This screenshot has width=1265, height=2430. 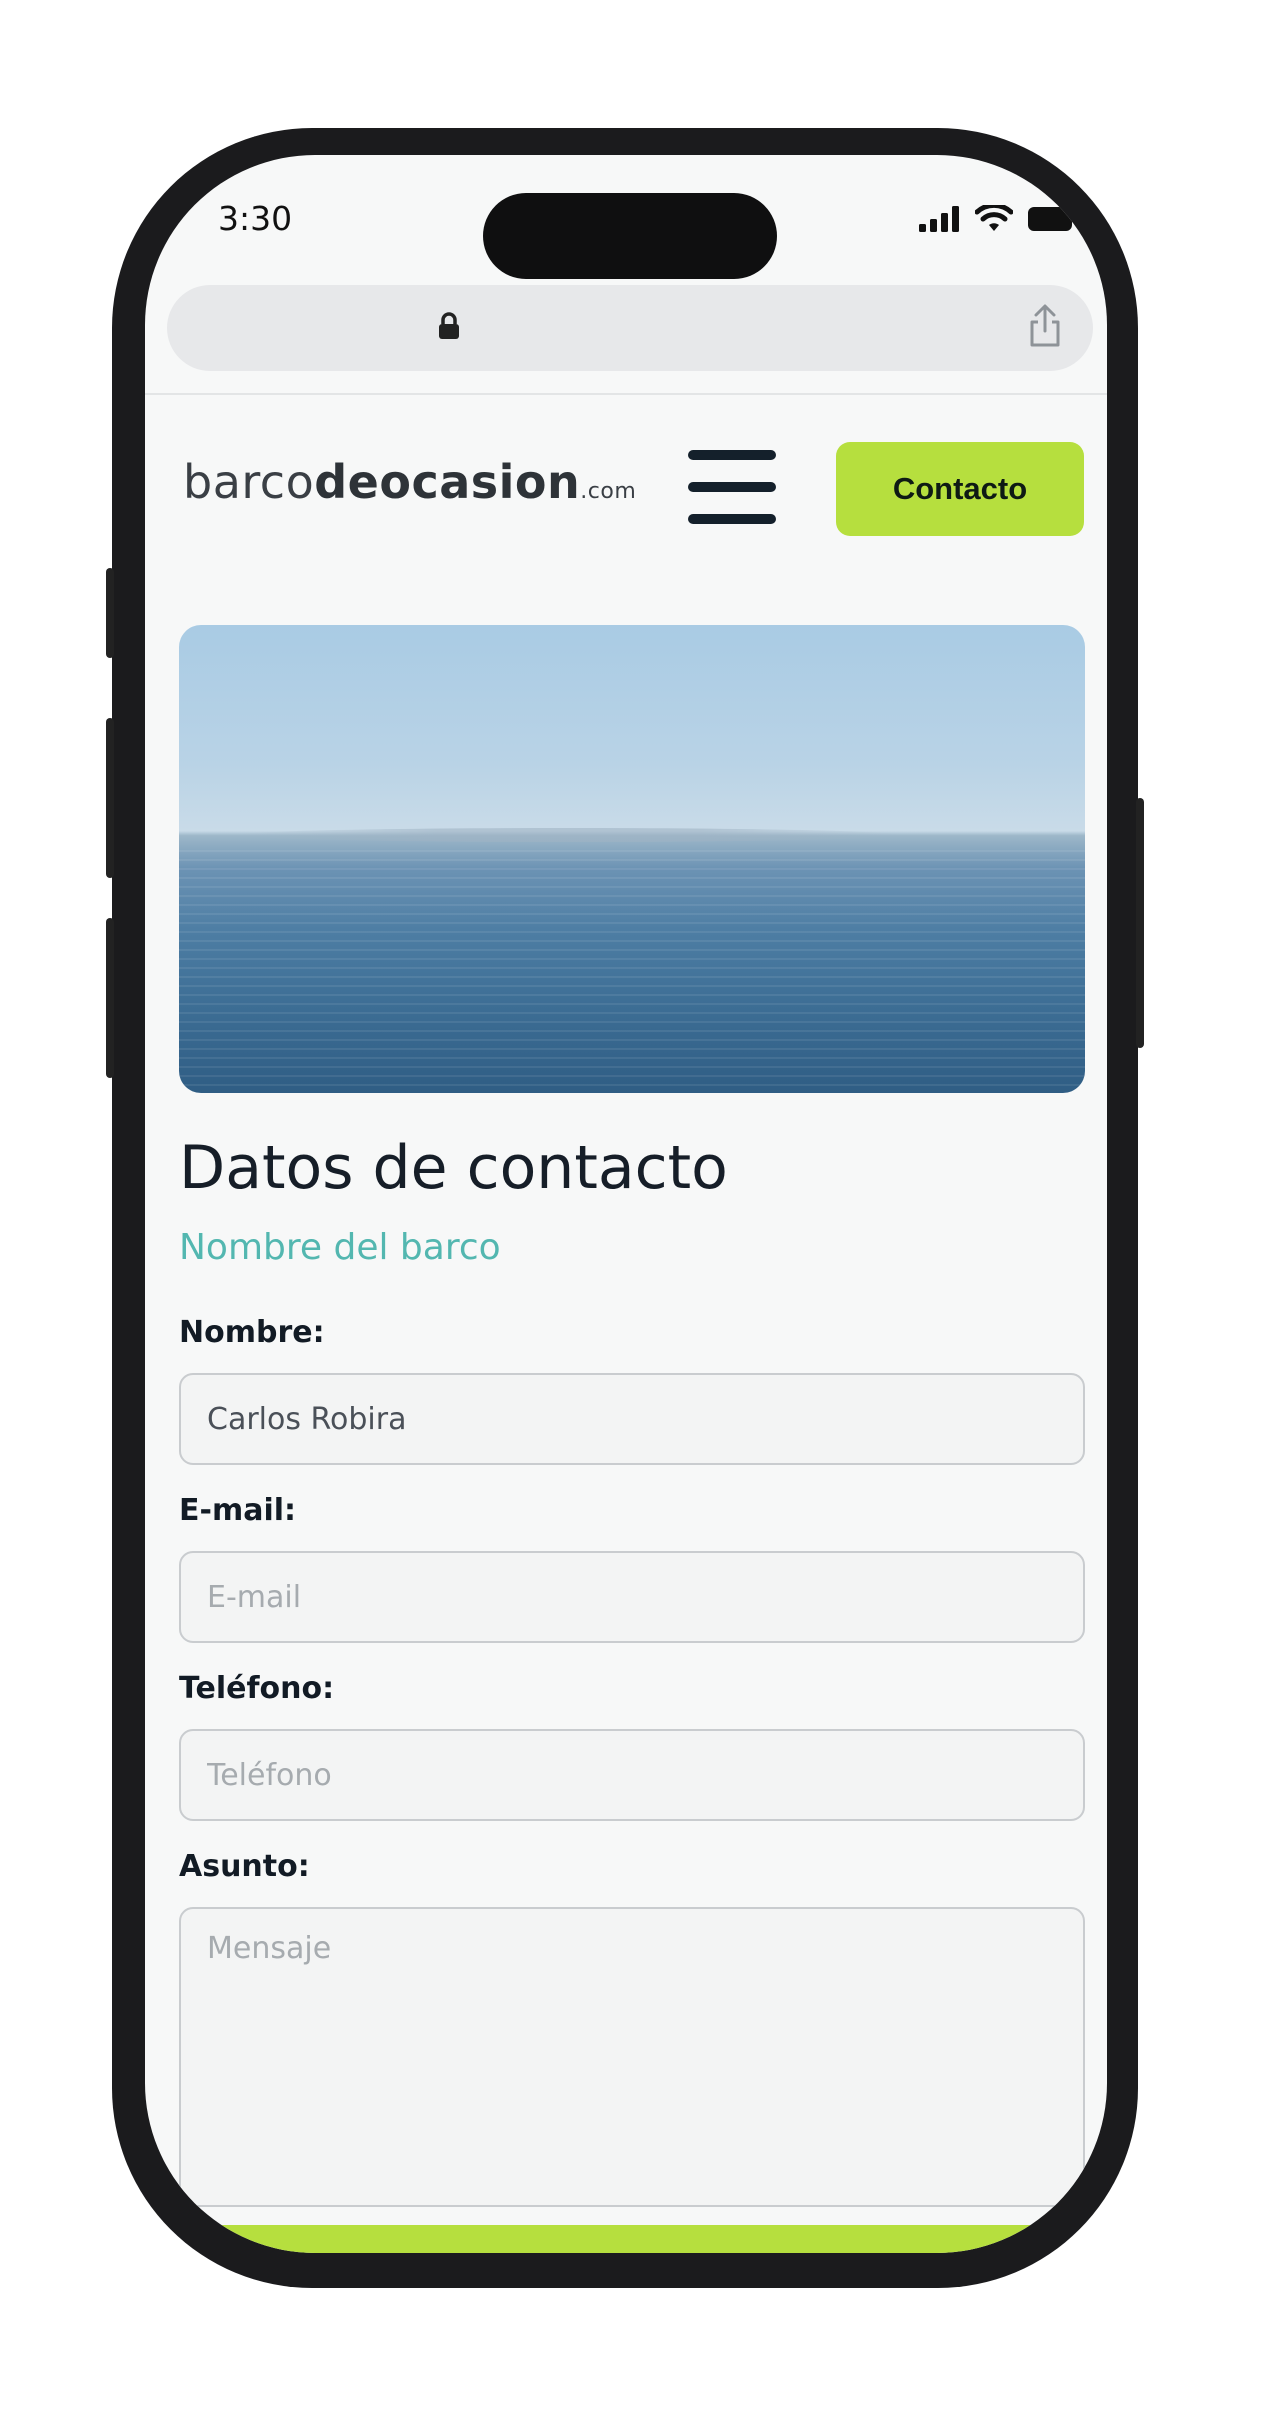 I want to click on battery-icon, so click(x=1053, y=219).